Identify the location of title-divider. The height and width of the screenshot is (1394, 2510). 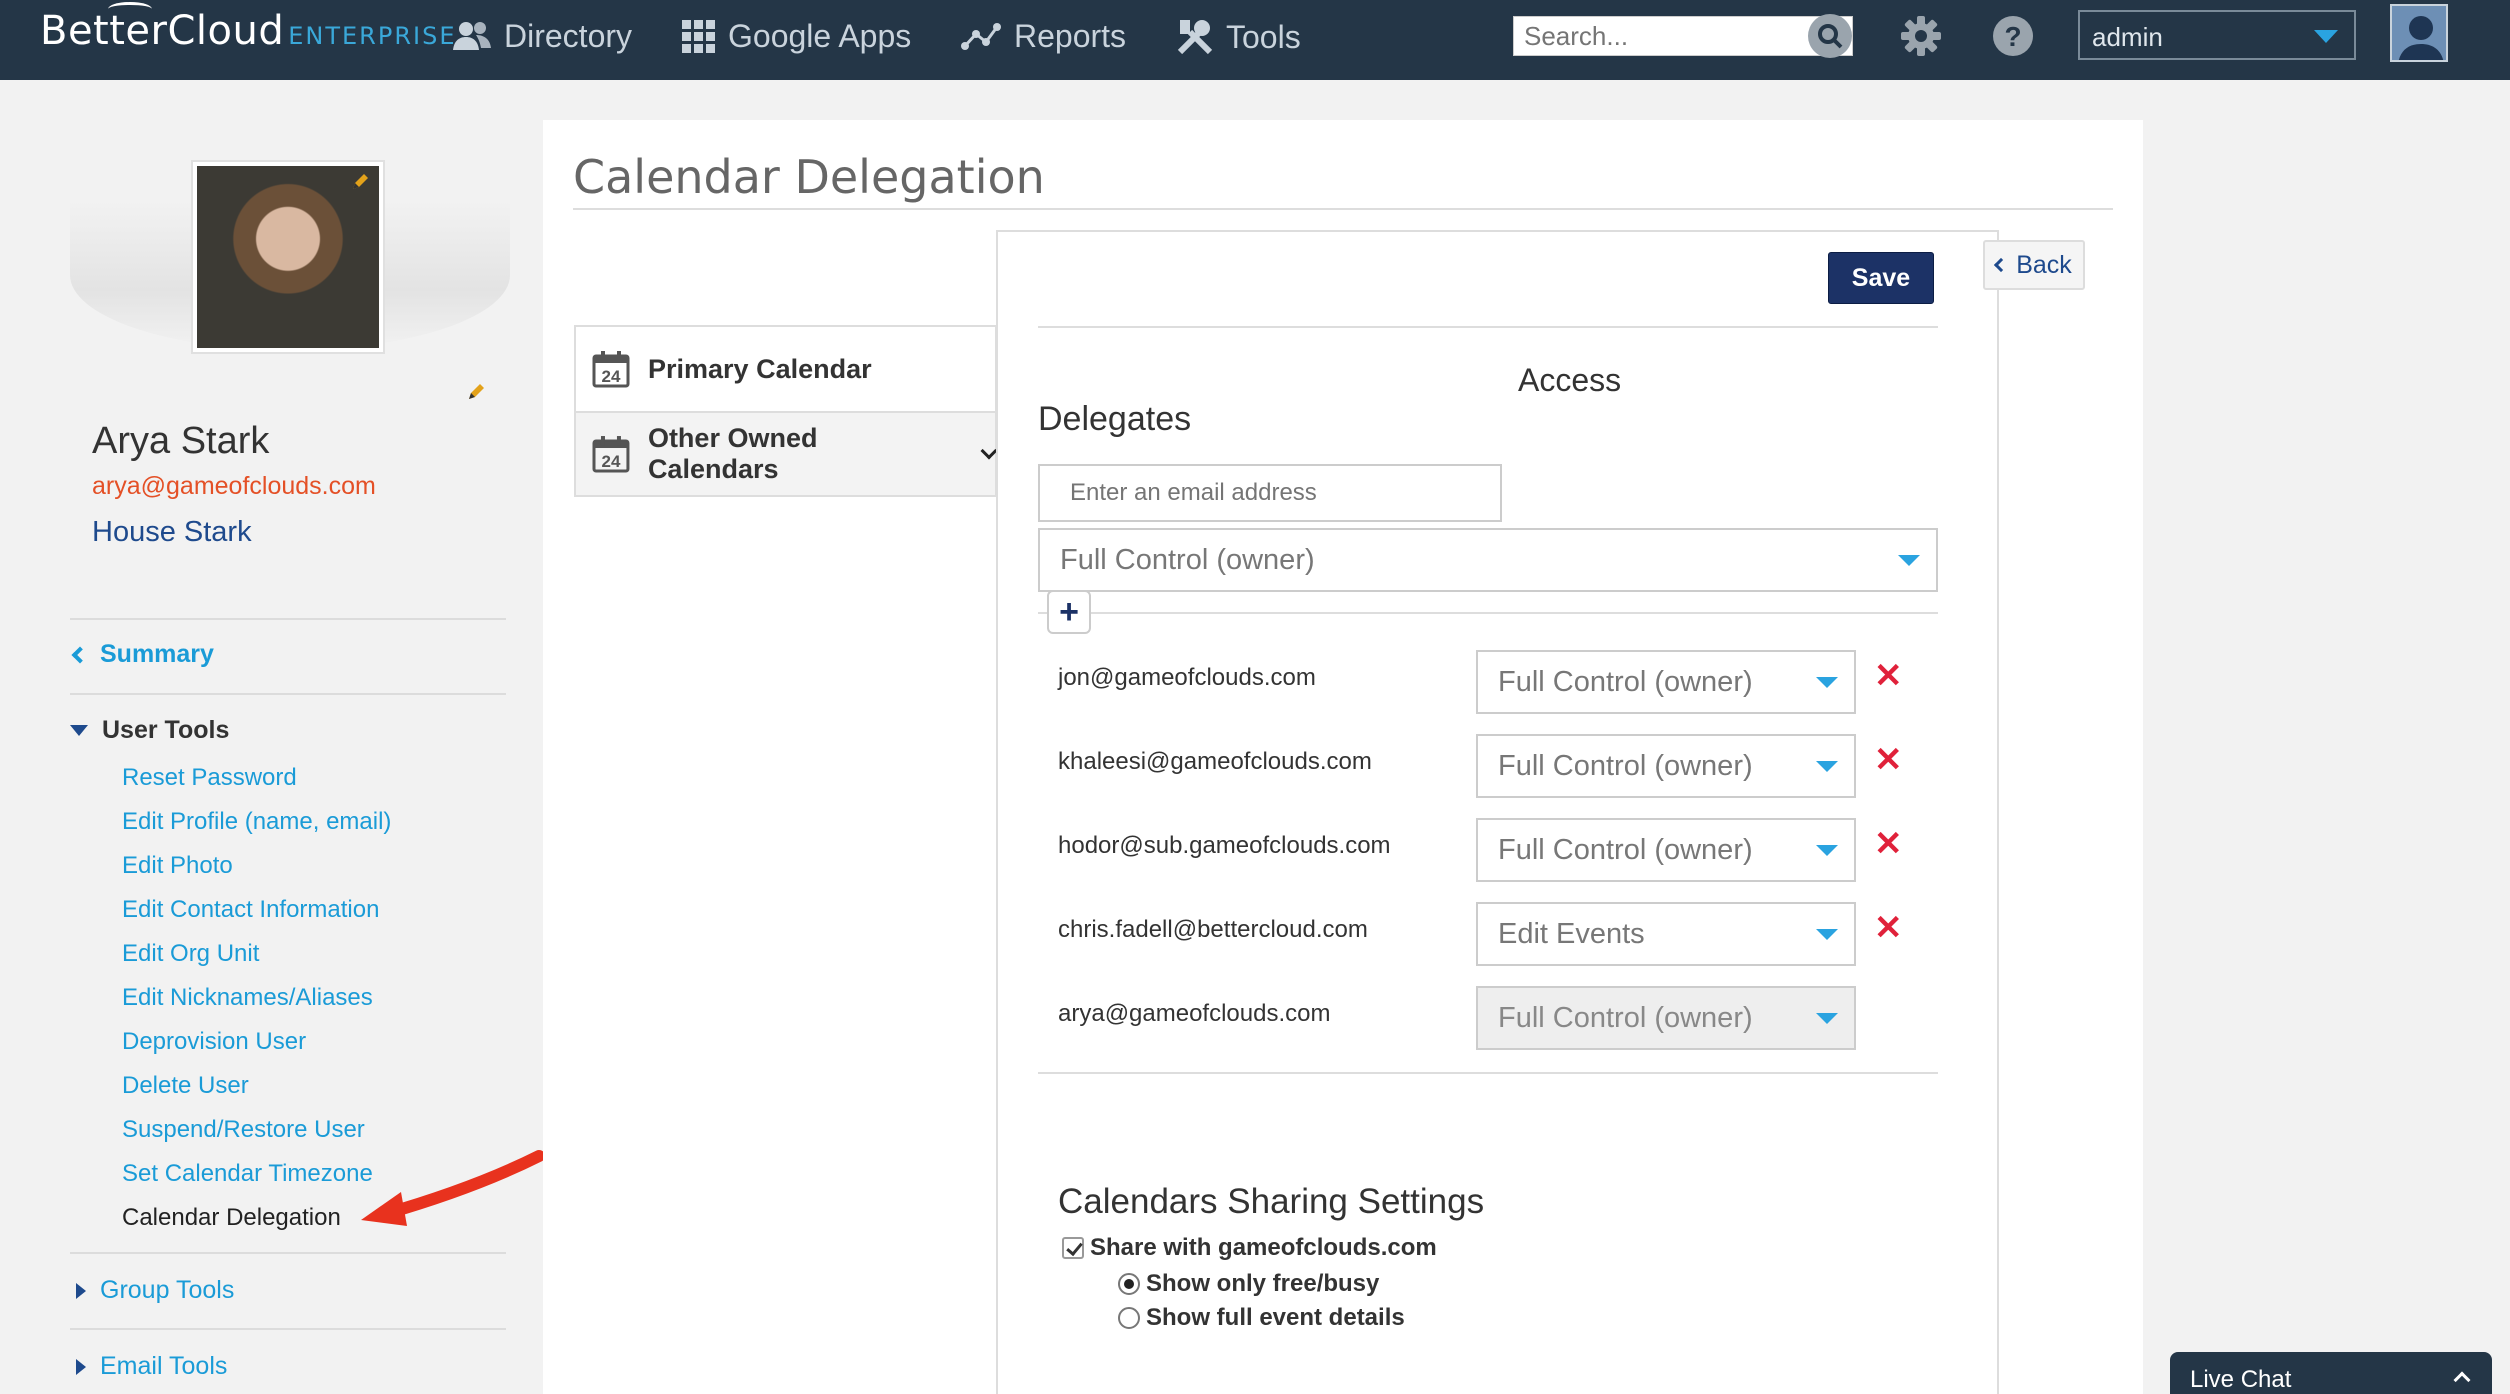
(1343, 209).